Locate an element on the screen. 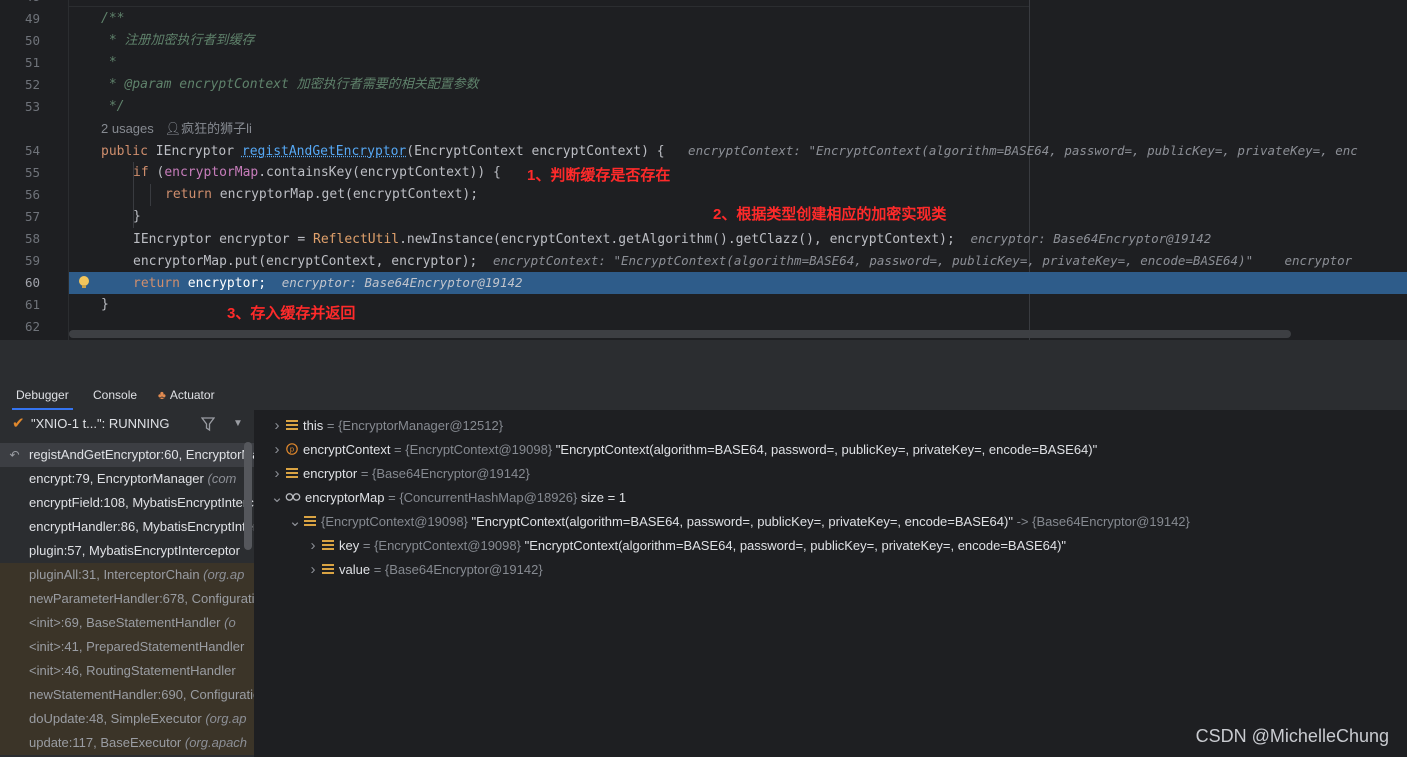  frame-row: update:117, BaseExecutor (org.apach is located at coordinates (127, 743).